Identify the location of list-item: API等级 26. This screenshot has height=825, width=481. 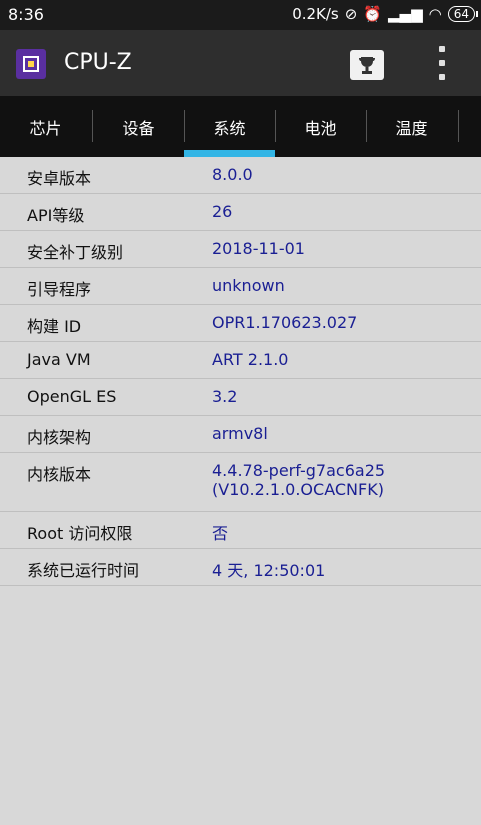
(240, 212).